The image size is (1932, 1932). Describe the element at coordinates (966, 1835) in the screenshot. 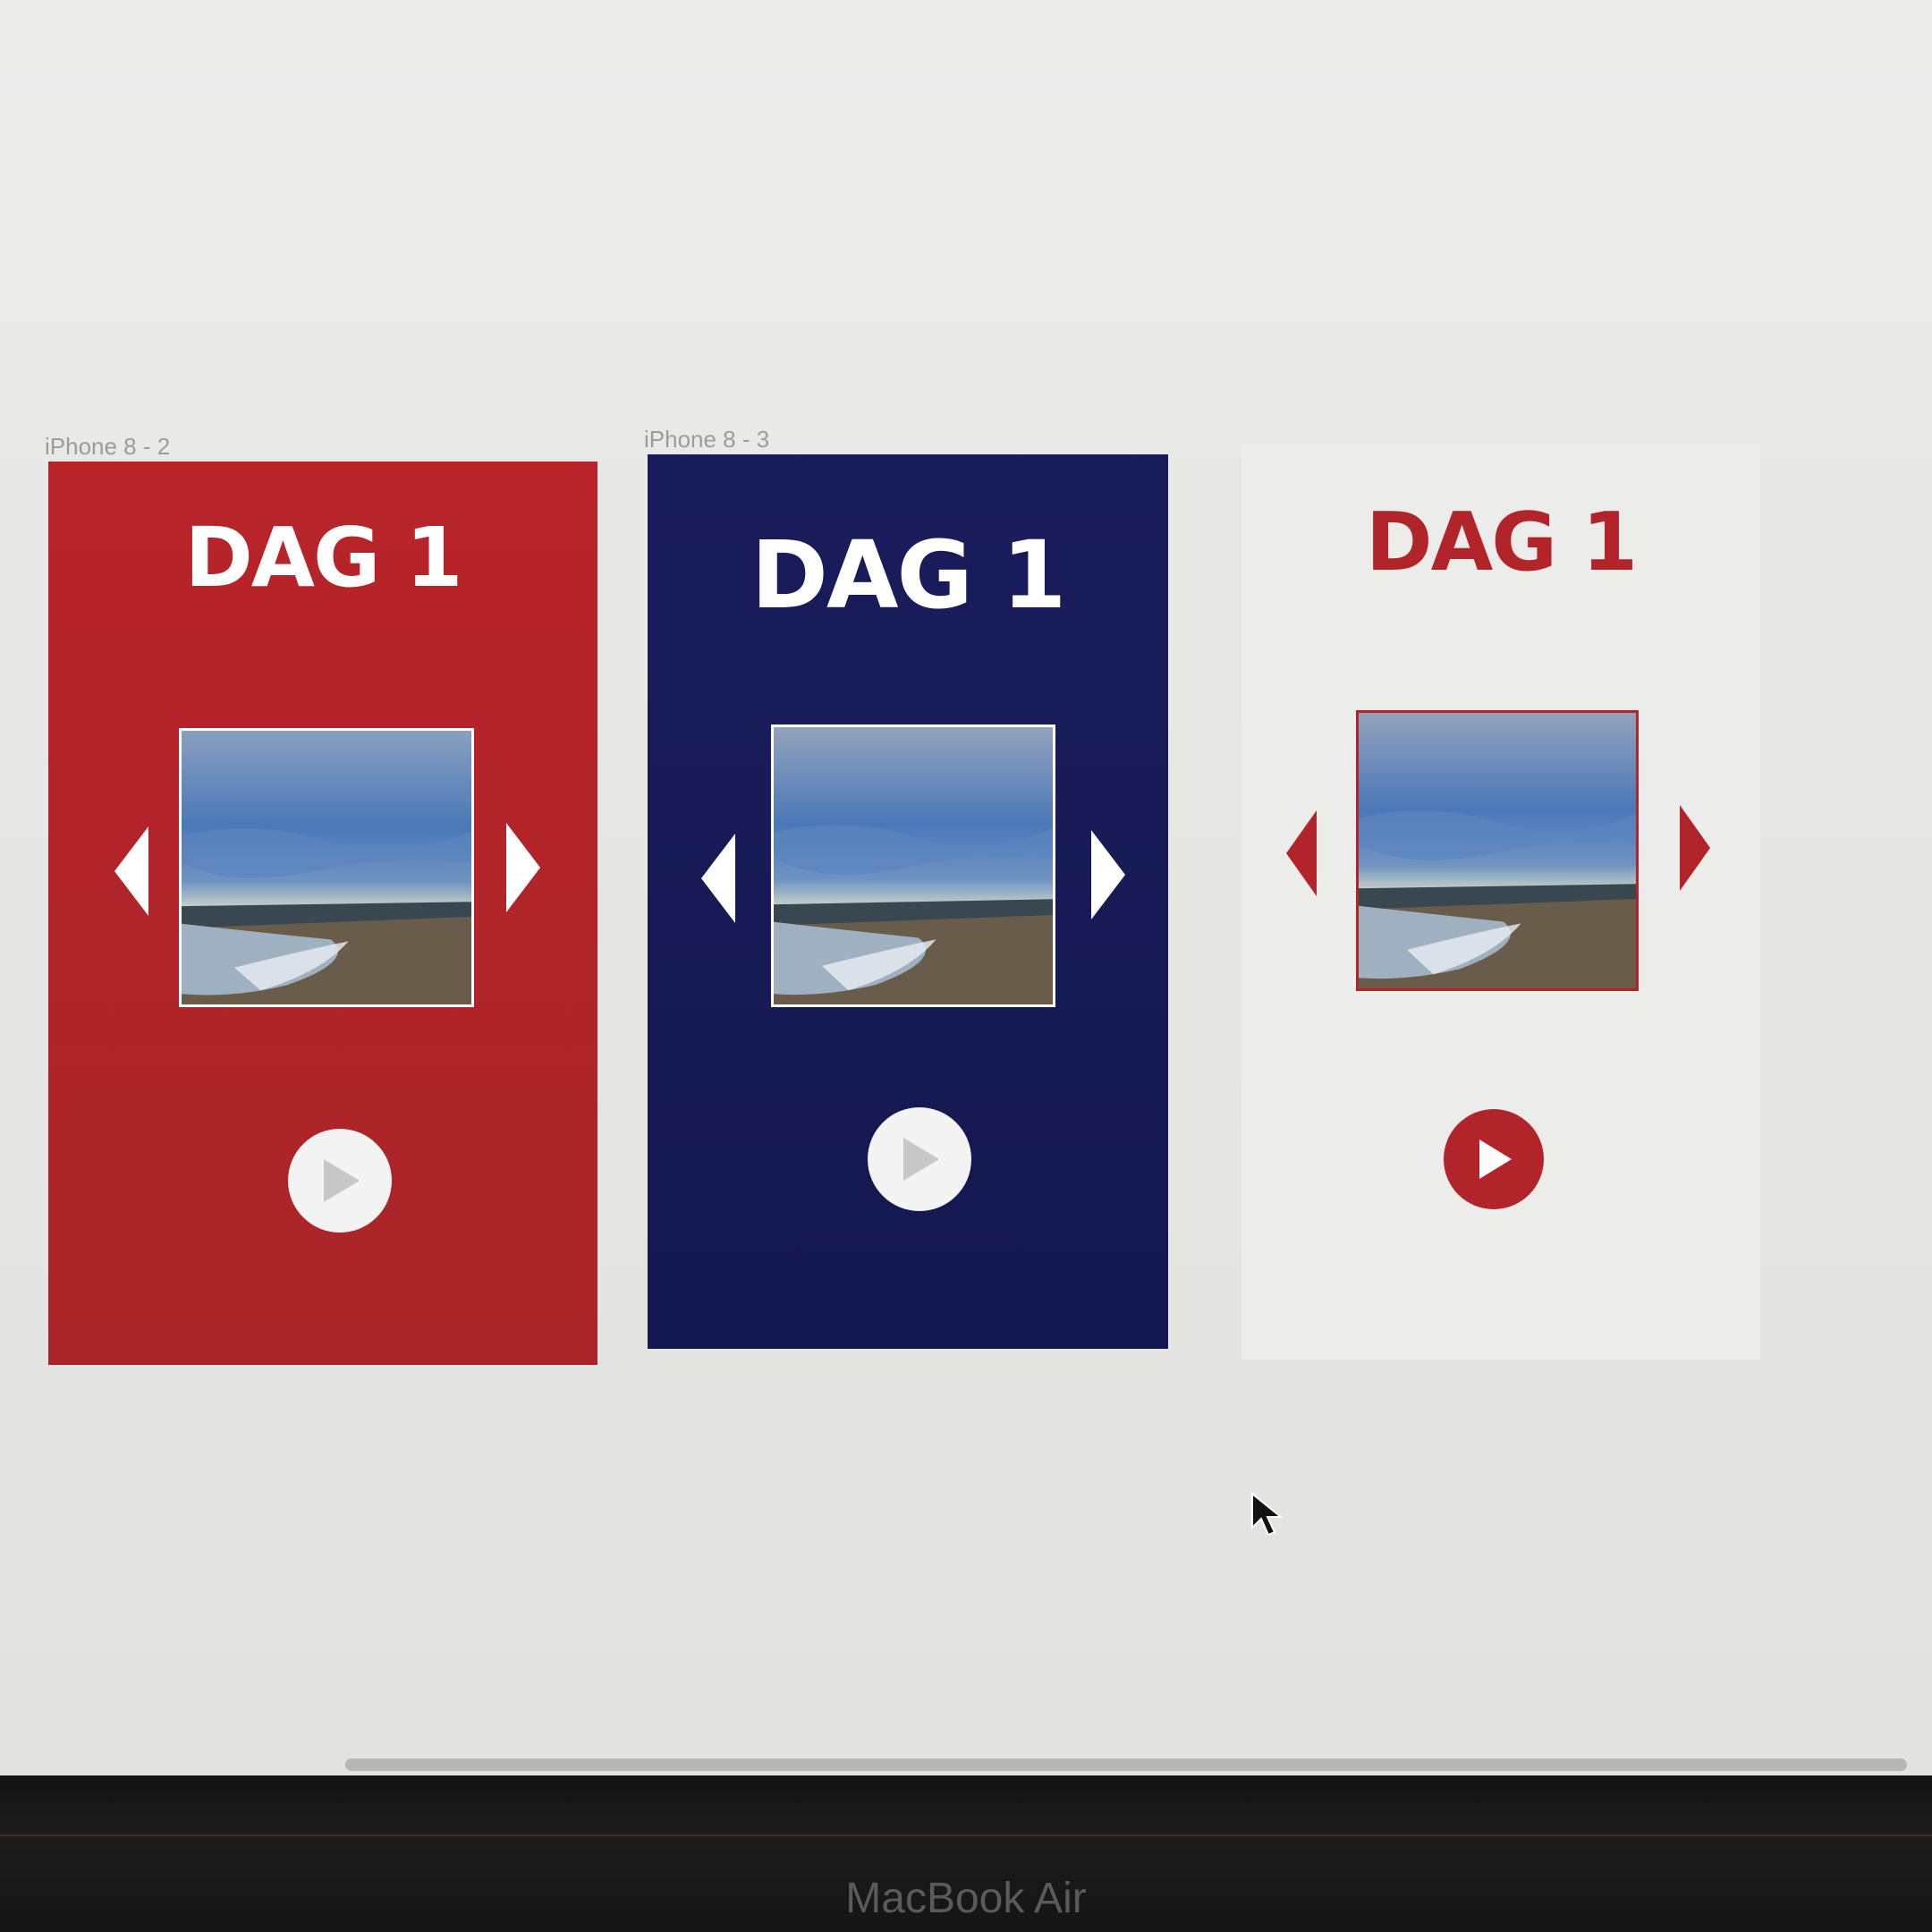

I see `bezel-divider` at that location.